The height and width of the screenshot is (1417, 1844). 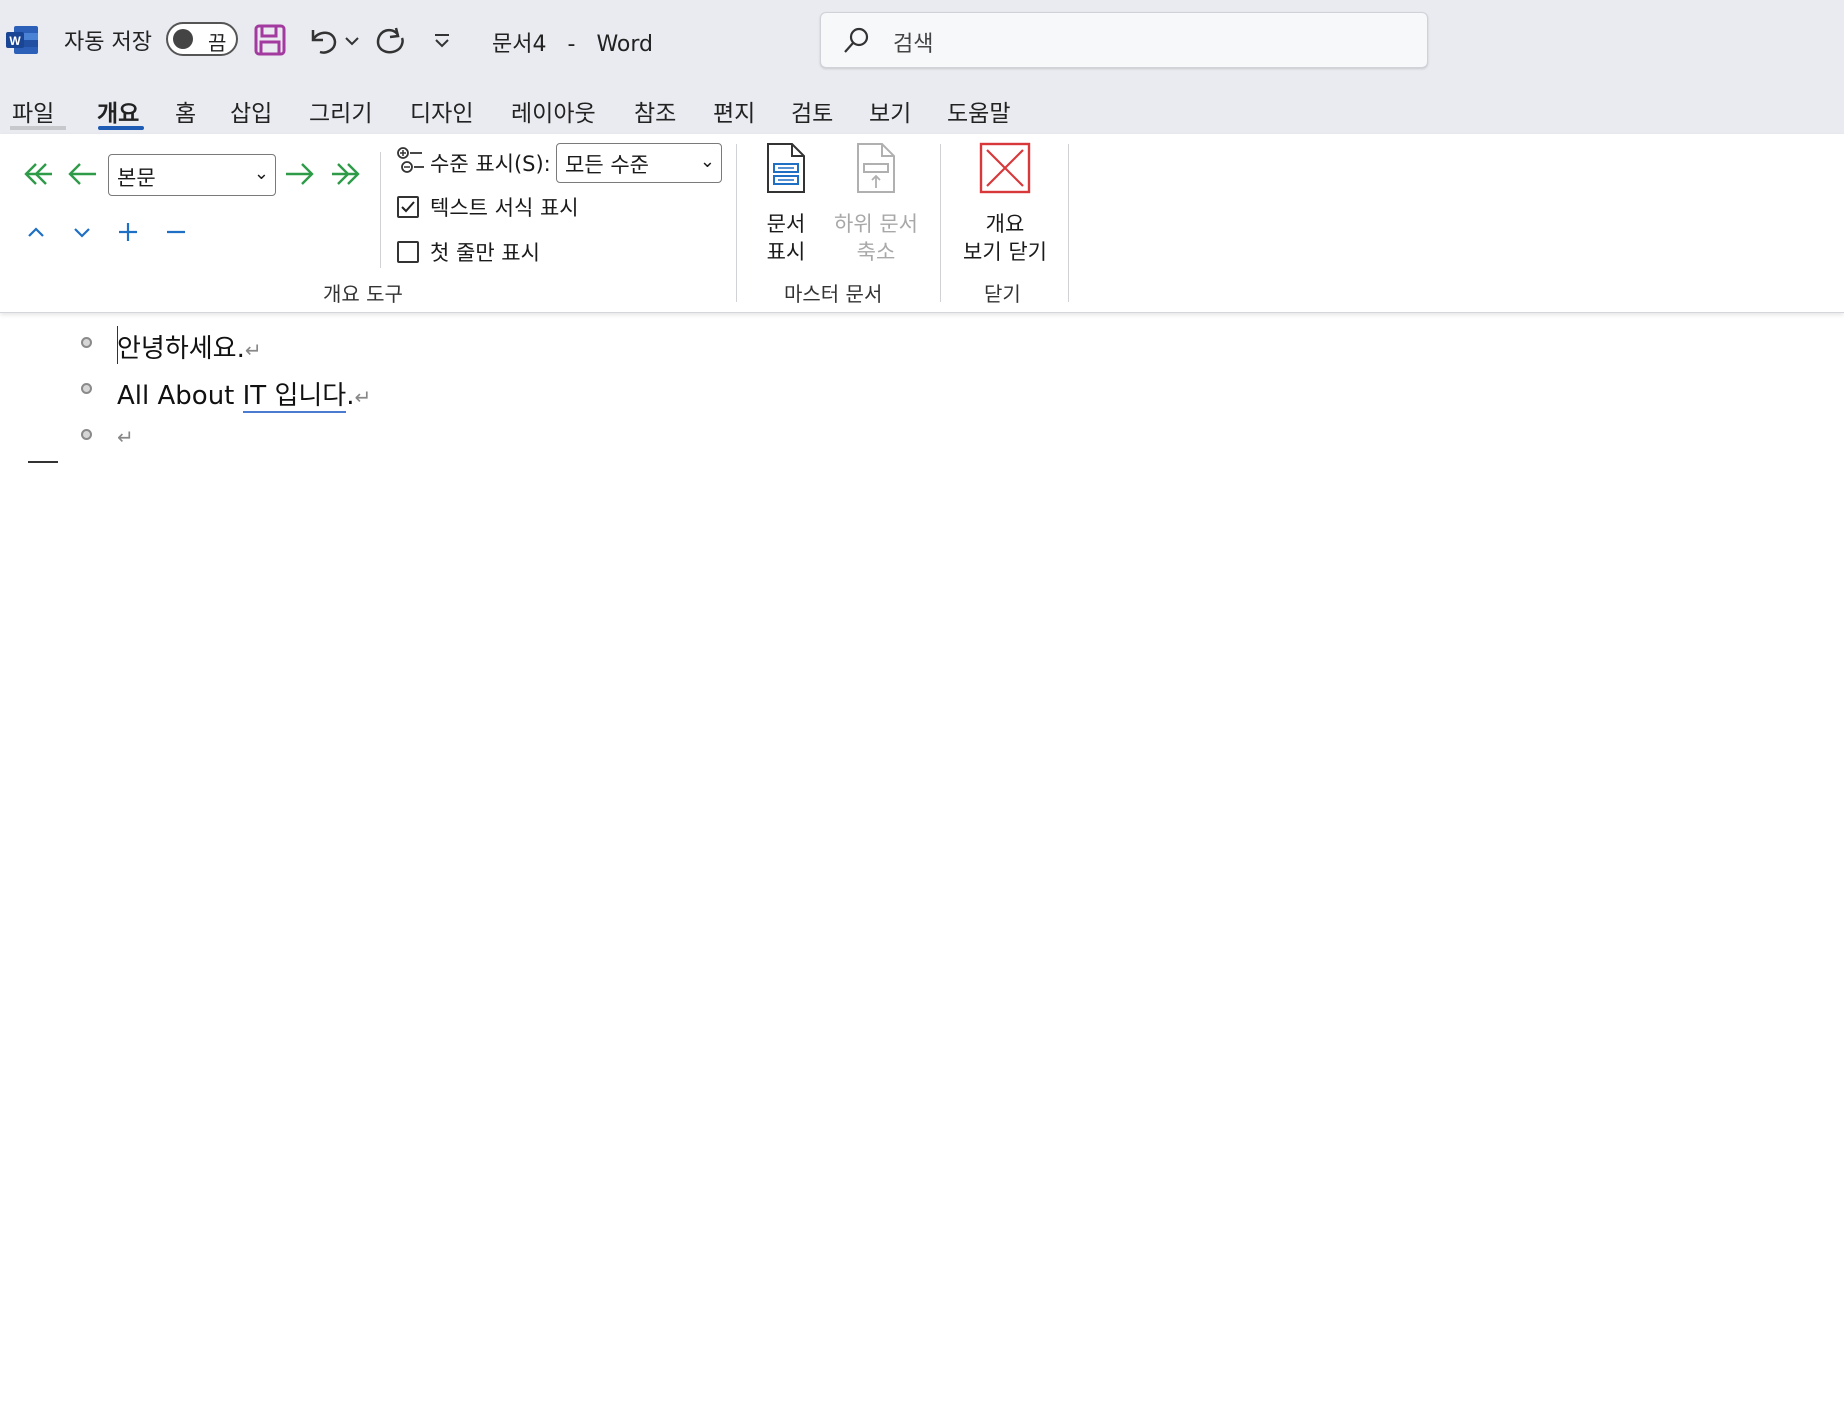 What do you see at coordinates (340, 111) in the screenshot?
I see `tab-draw: 그리기` at bounding box center [340, 111].